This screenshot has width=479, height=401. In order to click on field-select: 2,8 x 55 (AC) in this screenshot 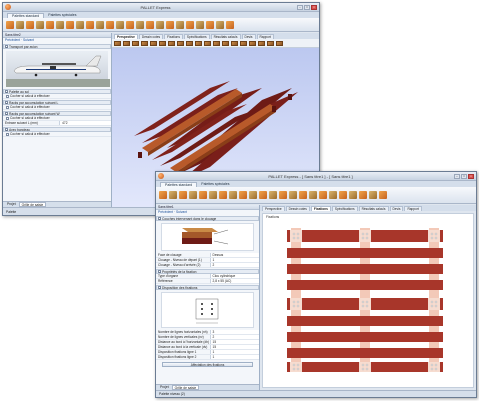, I will do `click(234, 281)`.